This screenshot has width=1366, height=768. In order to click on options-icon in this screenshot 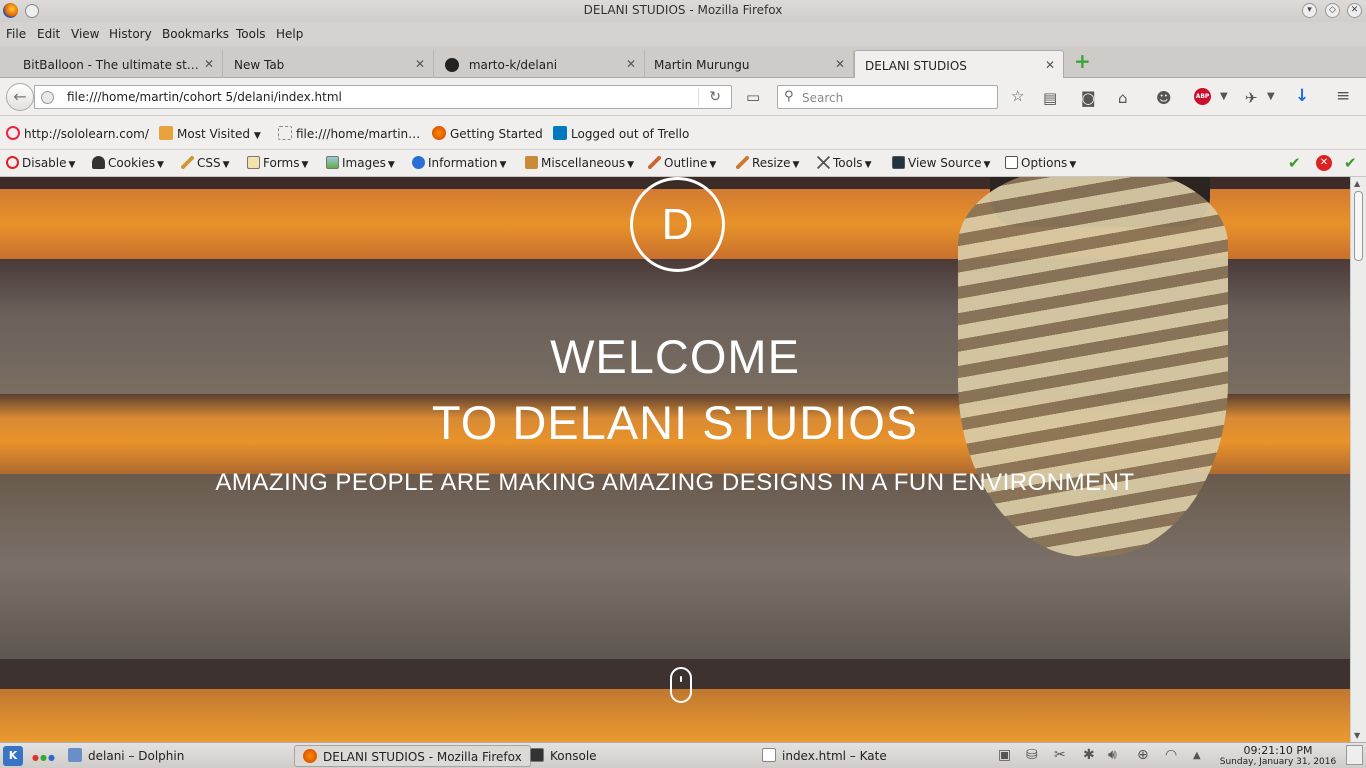, I will do `click(1011, 162)`.